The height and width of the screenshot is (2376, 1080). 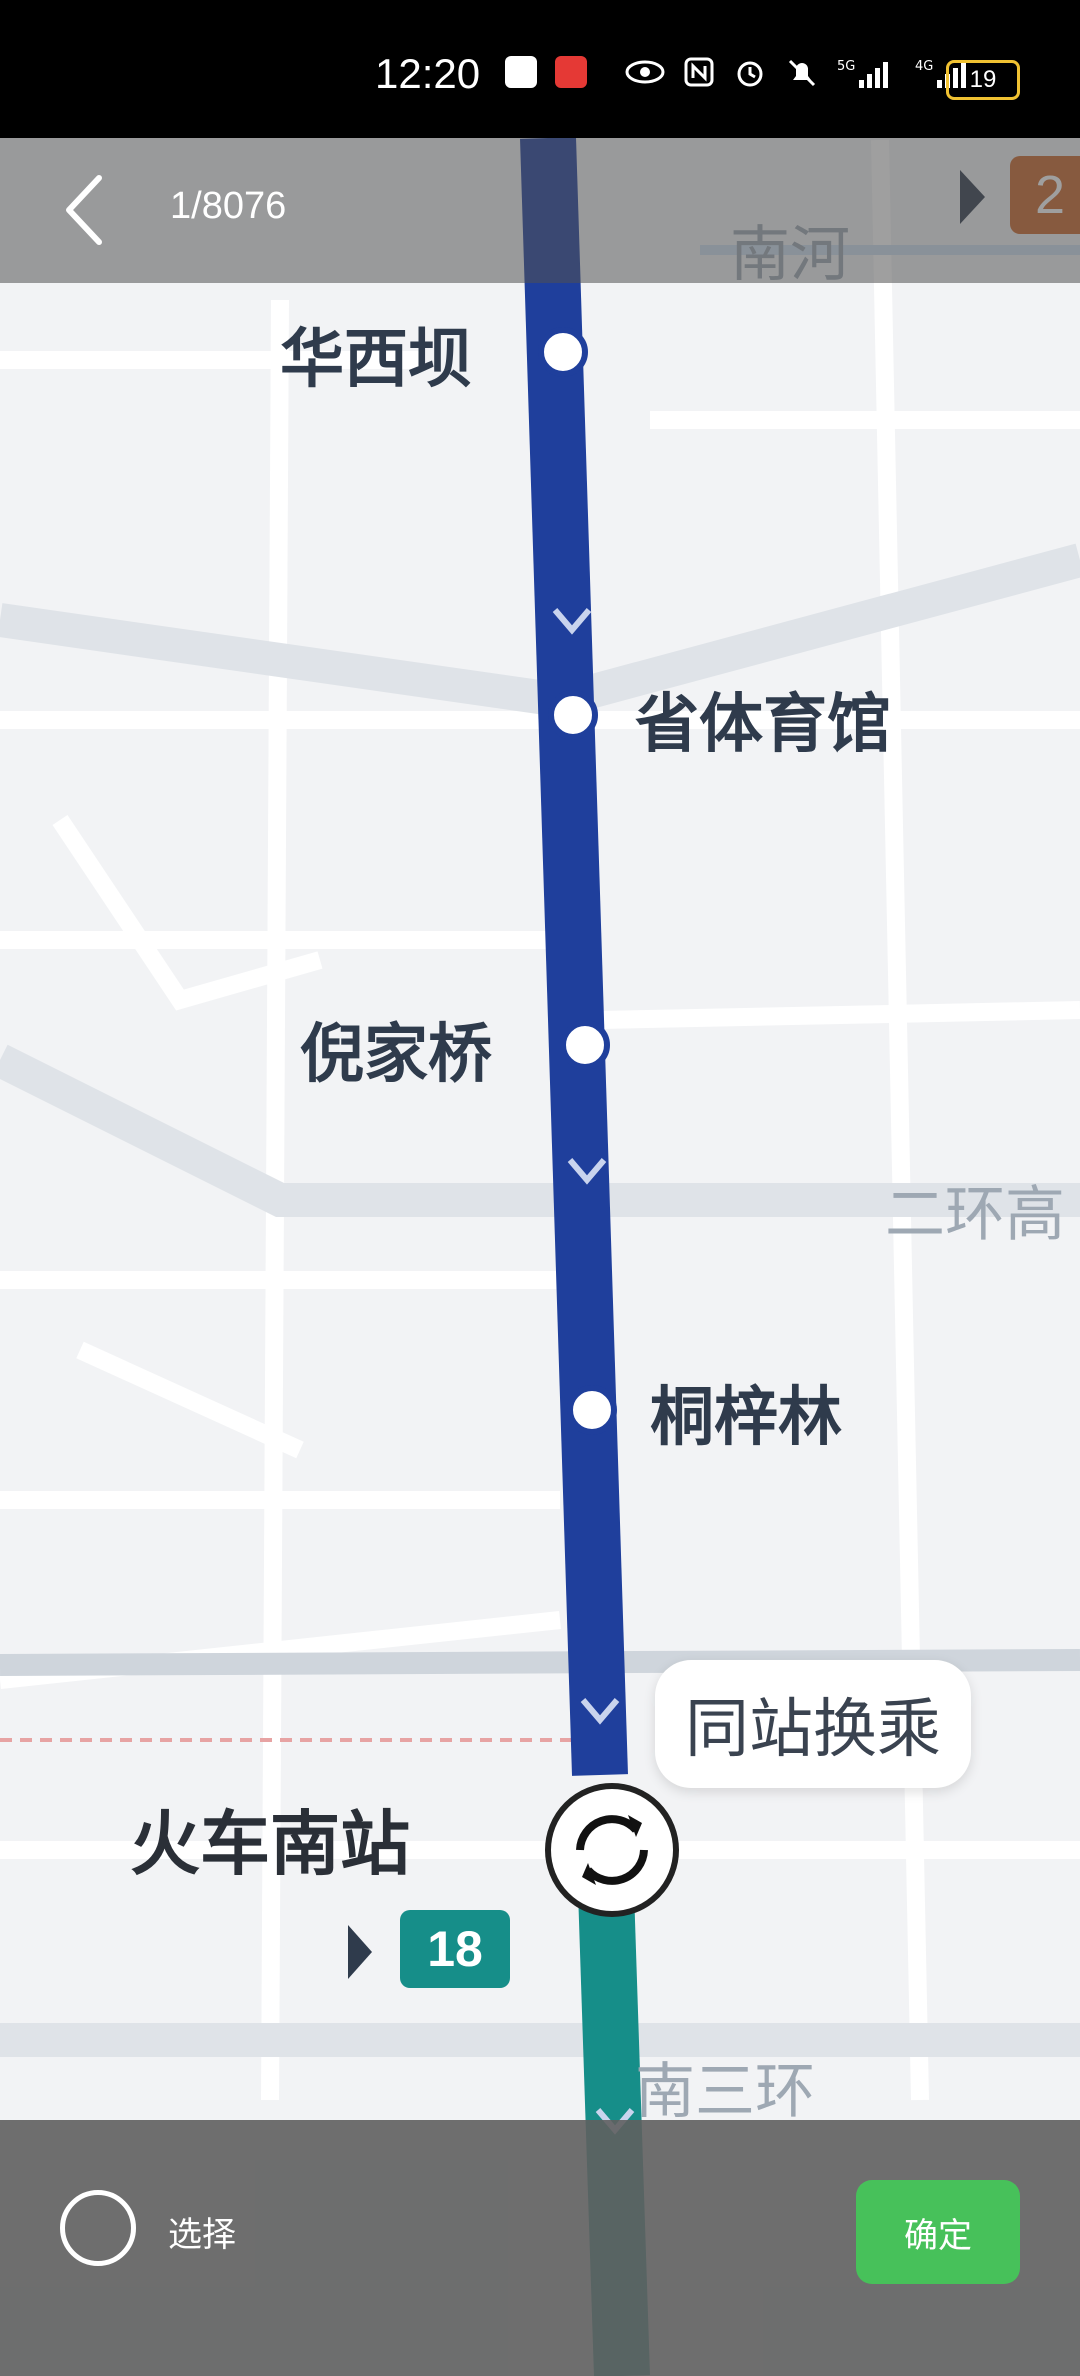 What do you see at coordinates (763, 719) in the screenshot?
I see `station-label-shengtiyuguan: 省体育馆` at bounding box center [763, 719].